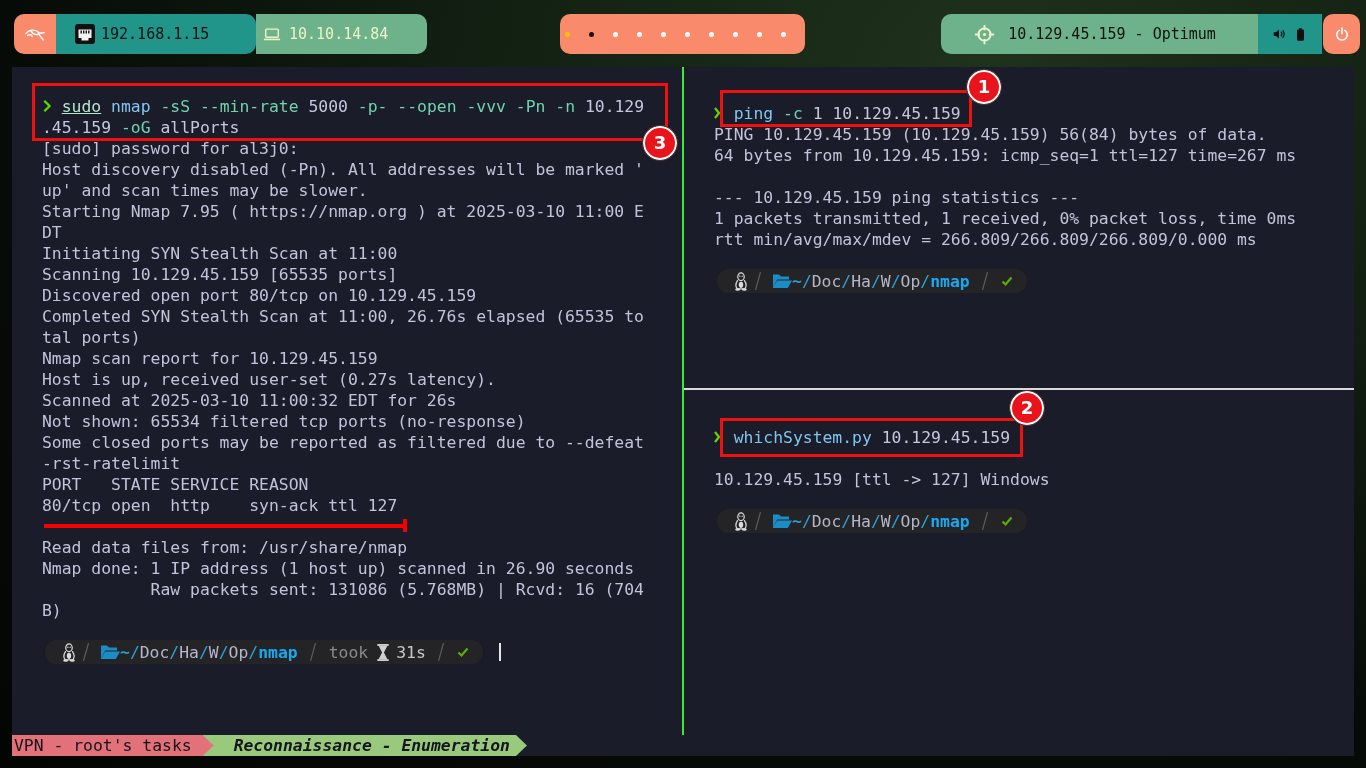  Describe the element at coordinates (175, 484) in the screenshot. I see `output-line: PORT STATE SERVICE REASON` at that location.